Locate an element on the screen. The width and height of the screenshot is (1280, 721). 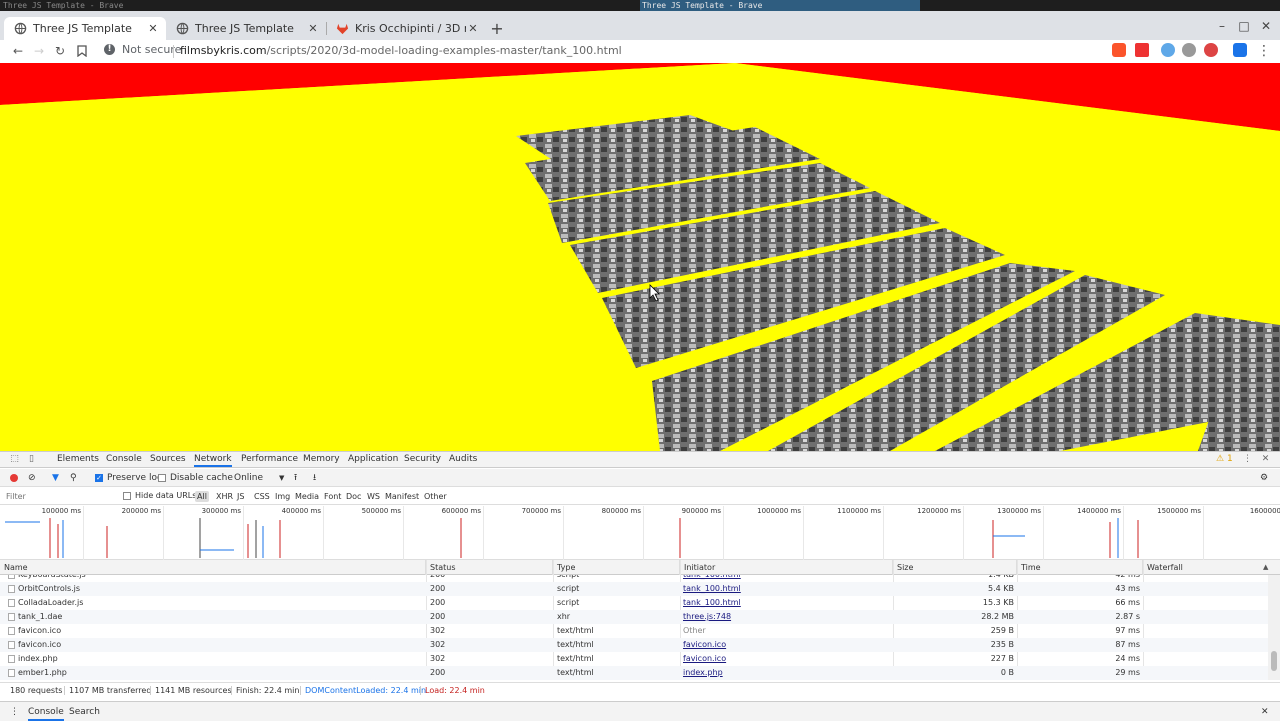
filter-type-all: All is located at coordinates (202, 496).